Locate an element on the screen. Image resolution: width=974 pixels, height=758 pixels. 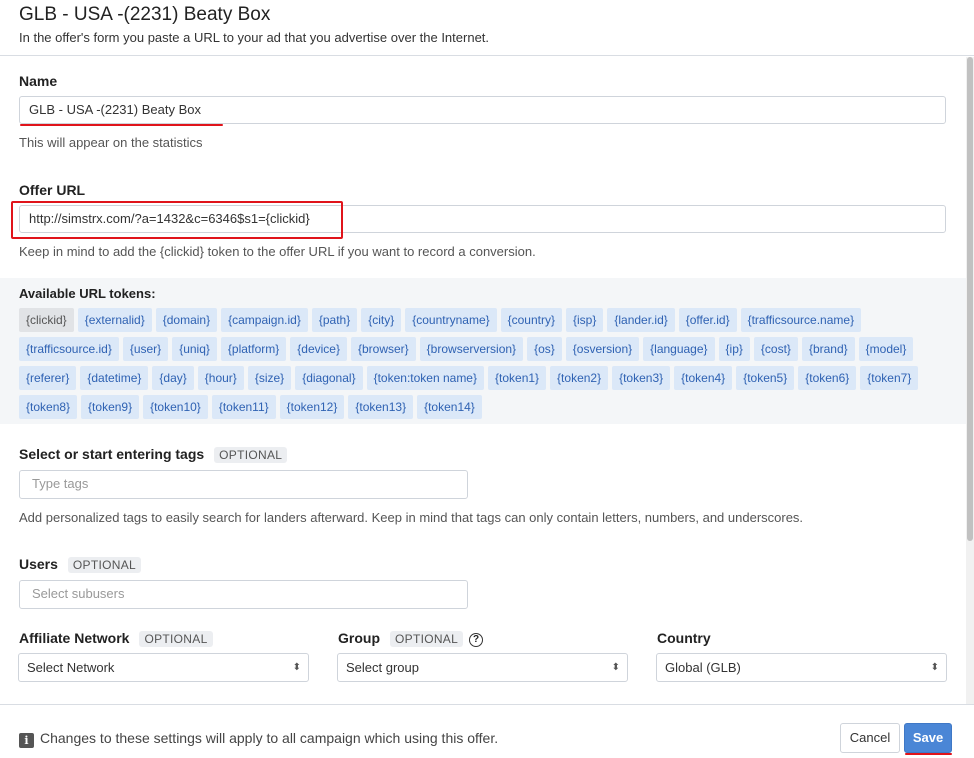
url-token: {token:token name} is located at coordinates (425, 378).